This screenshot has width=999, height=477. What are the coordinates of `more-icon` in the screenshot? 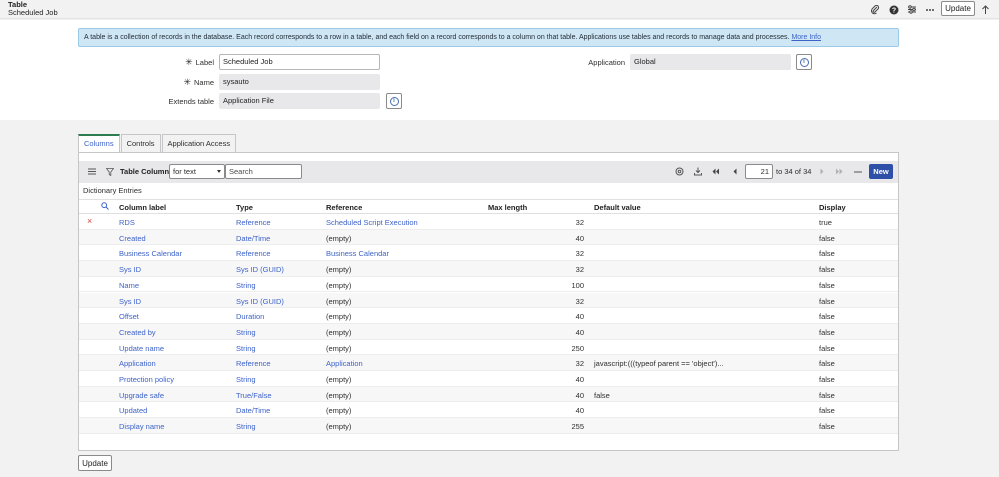 It's located at (929, 9).